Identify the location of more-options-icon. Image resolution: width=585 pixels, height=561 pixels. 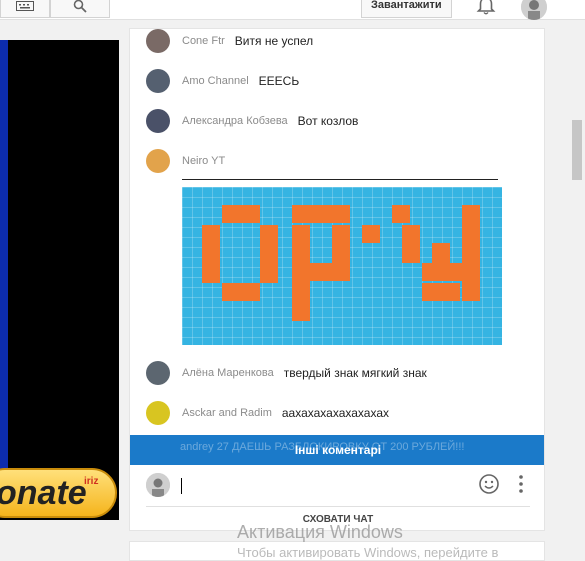
(521, 484).